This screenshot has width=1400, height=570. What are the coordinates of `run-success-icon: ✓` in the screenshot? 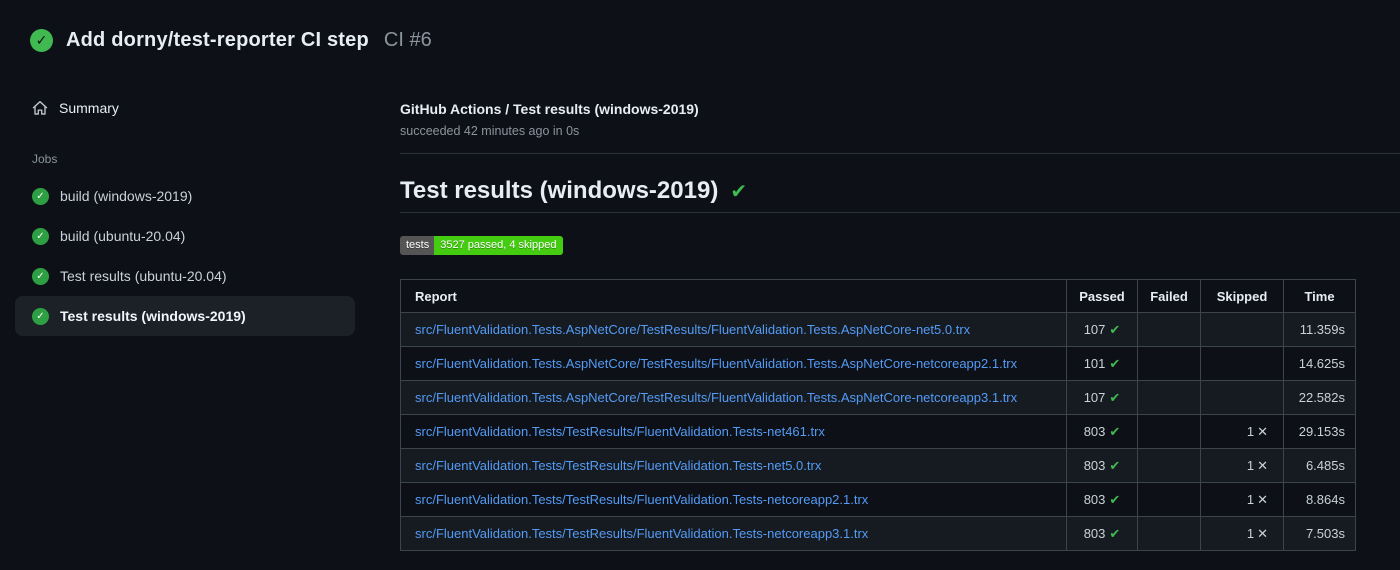 It's located at (41, 40).